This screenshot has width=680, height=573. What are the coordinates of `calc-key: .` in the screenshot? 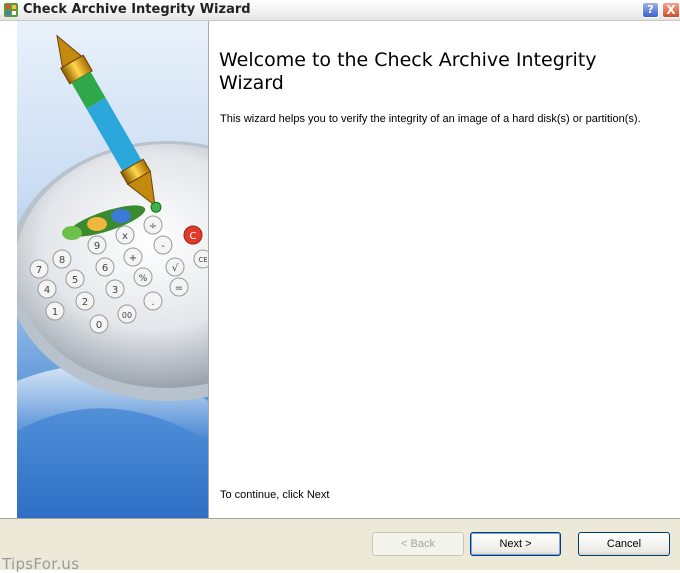 It's located at (153, 301).